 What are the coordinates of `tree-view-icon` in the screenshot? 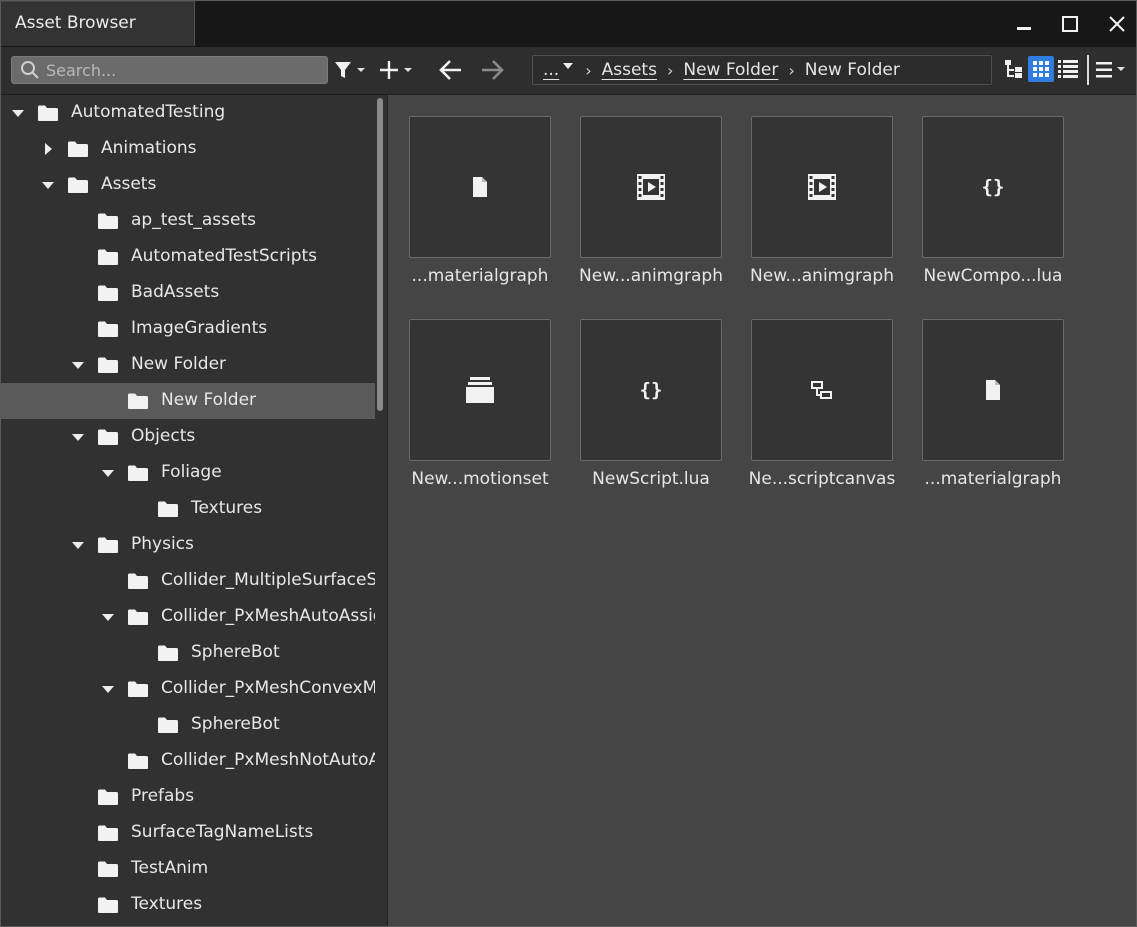 It's located at (1013, 69).